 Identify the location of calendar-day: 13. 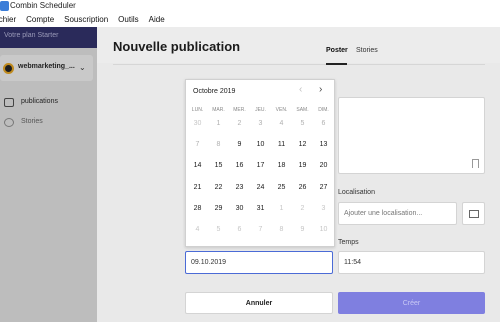
(323, 145).